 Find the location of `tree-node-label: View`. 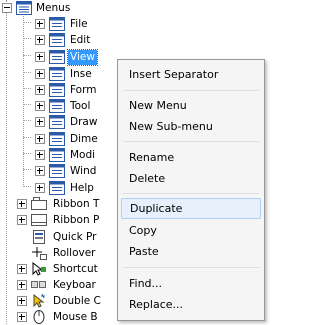

tree-node-label: View is located at coordinates (82, 57).